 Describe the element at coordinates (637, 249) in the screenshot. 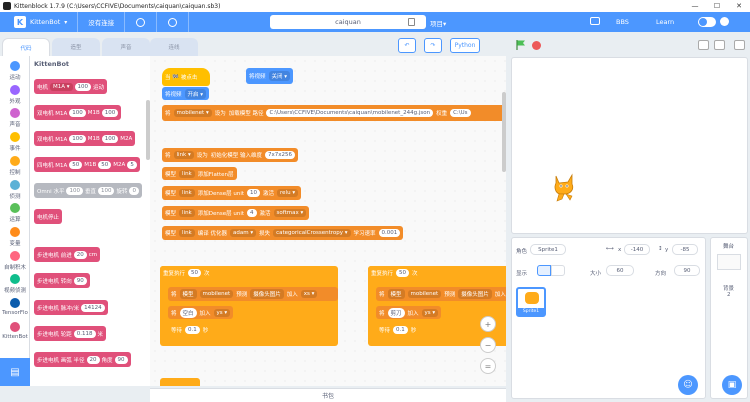

I see `x-input: -140` at that location.